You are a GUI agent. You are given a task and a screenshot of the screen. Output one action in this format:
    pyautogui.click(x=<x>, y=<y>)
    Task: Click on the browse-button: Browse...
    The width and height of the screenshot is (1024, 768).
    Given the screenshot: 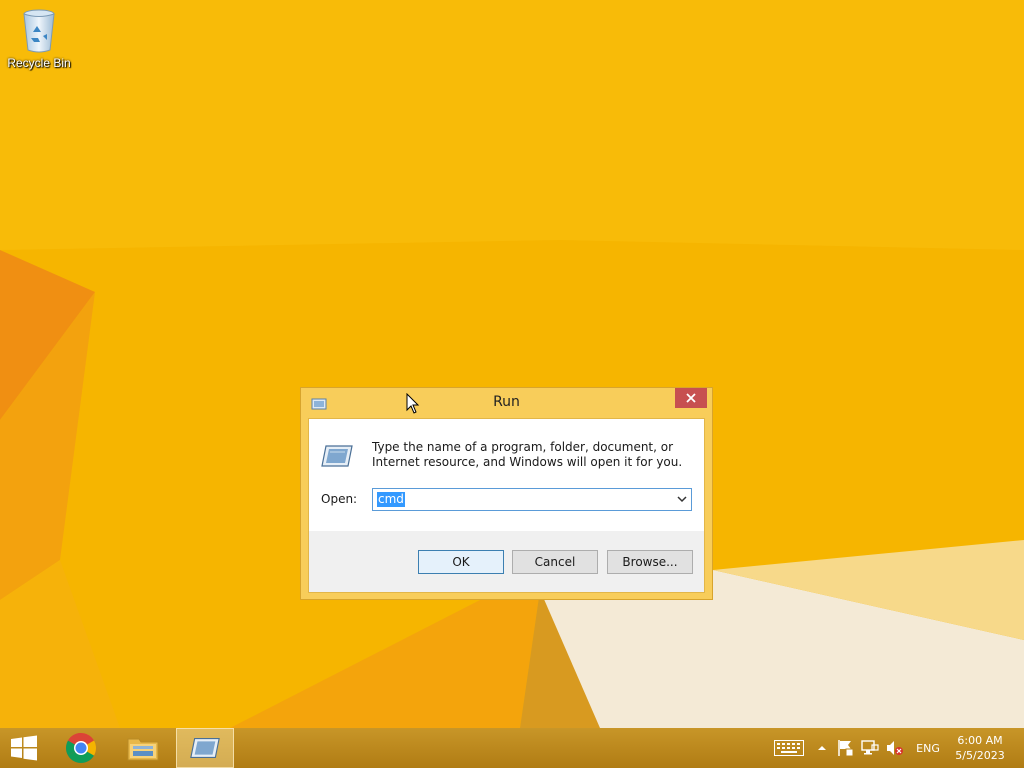 What is the action you would take?
    pyautogui.click(x=650, y=562)
    